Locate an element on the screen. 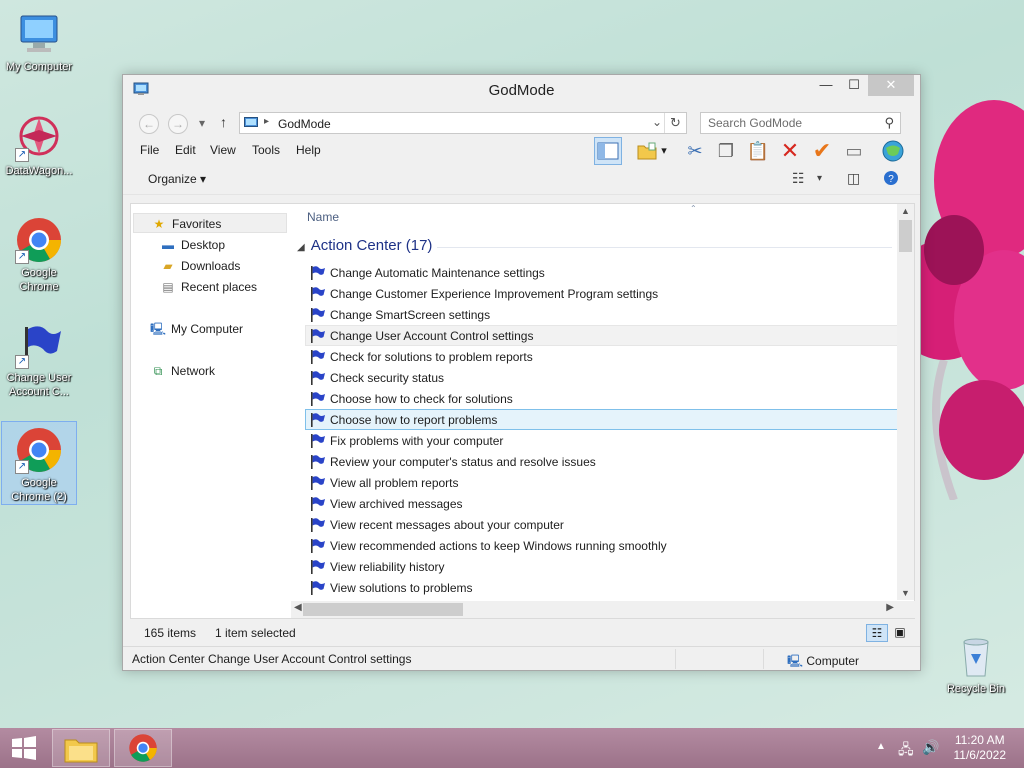 This screenshot has width=1024, height=768. nav-item-label: Favorites is located at coordinates (197, 224).